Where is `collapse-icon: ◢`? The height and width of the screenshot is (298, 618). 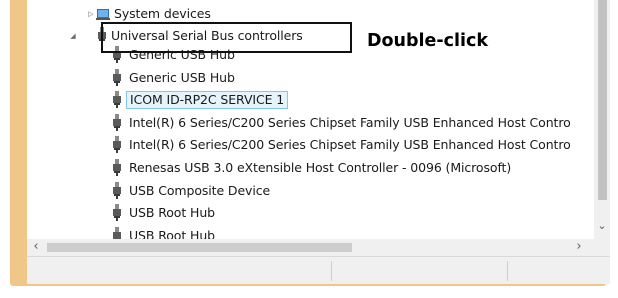
collapse-icon: ◢ is located at coordinates (73, 36).